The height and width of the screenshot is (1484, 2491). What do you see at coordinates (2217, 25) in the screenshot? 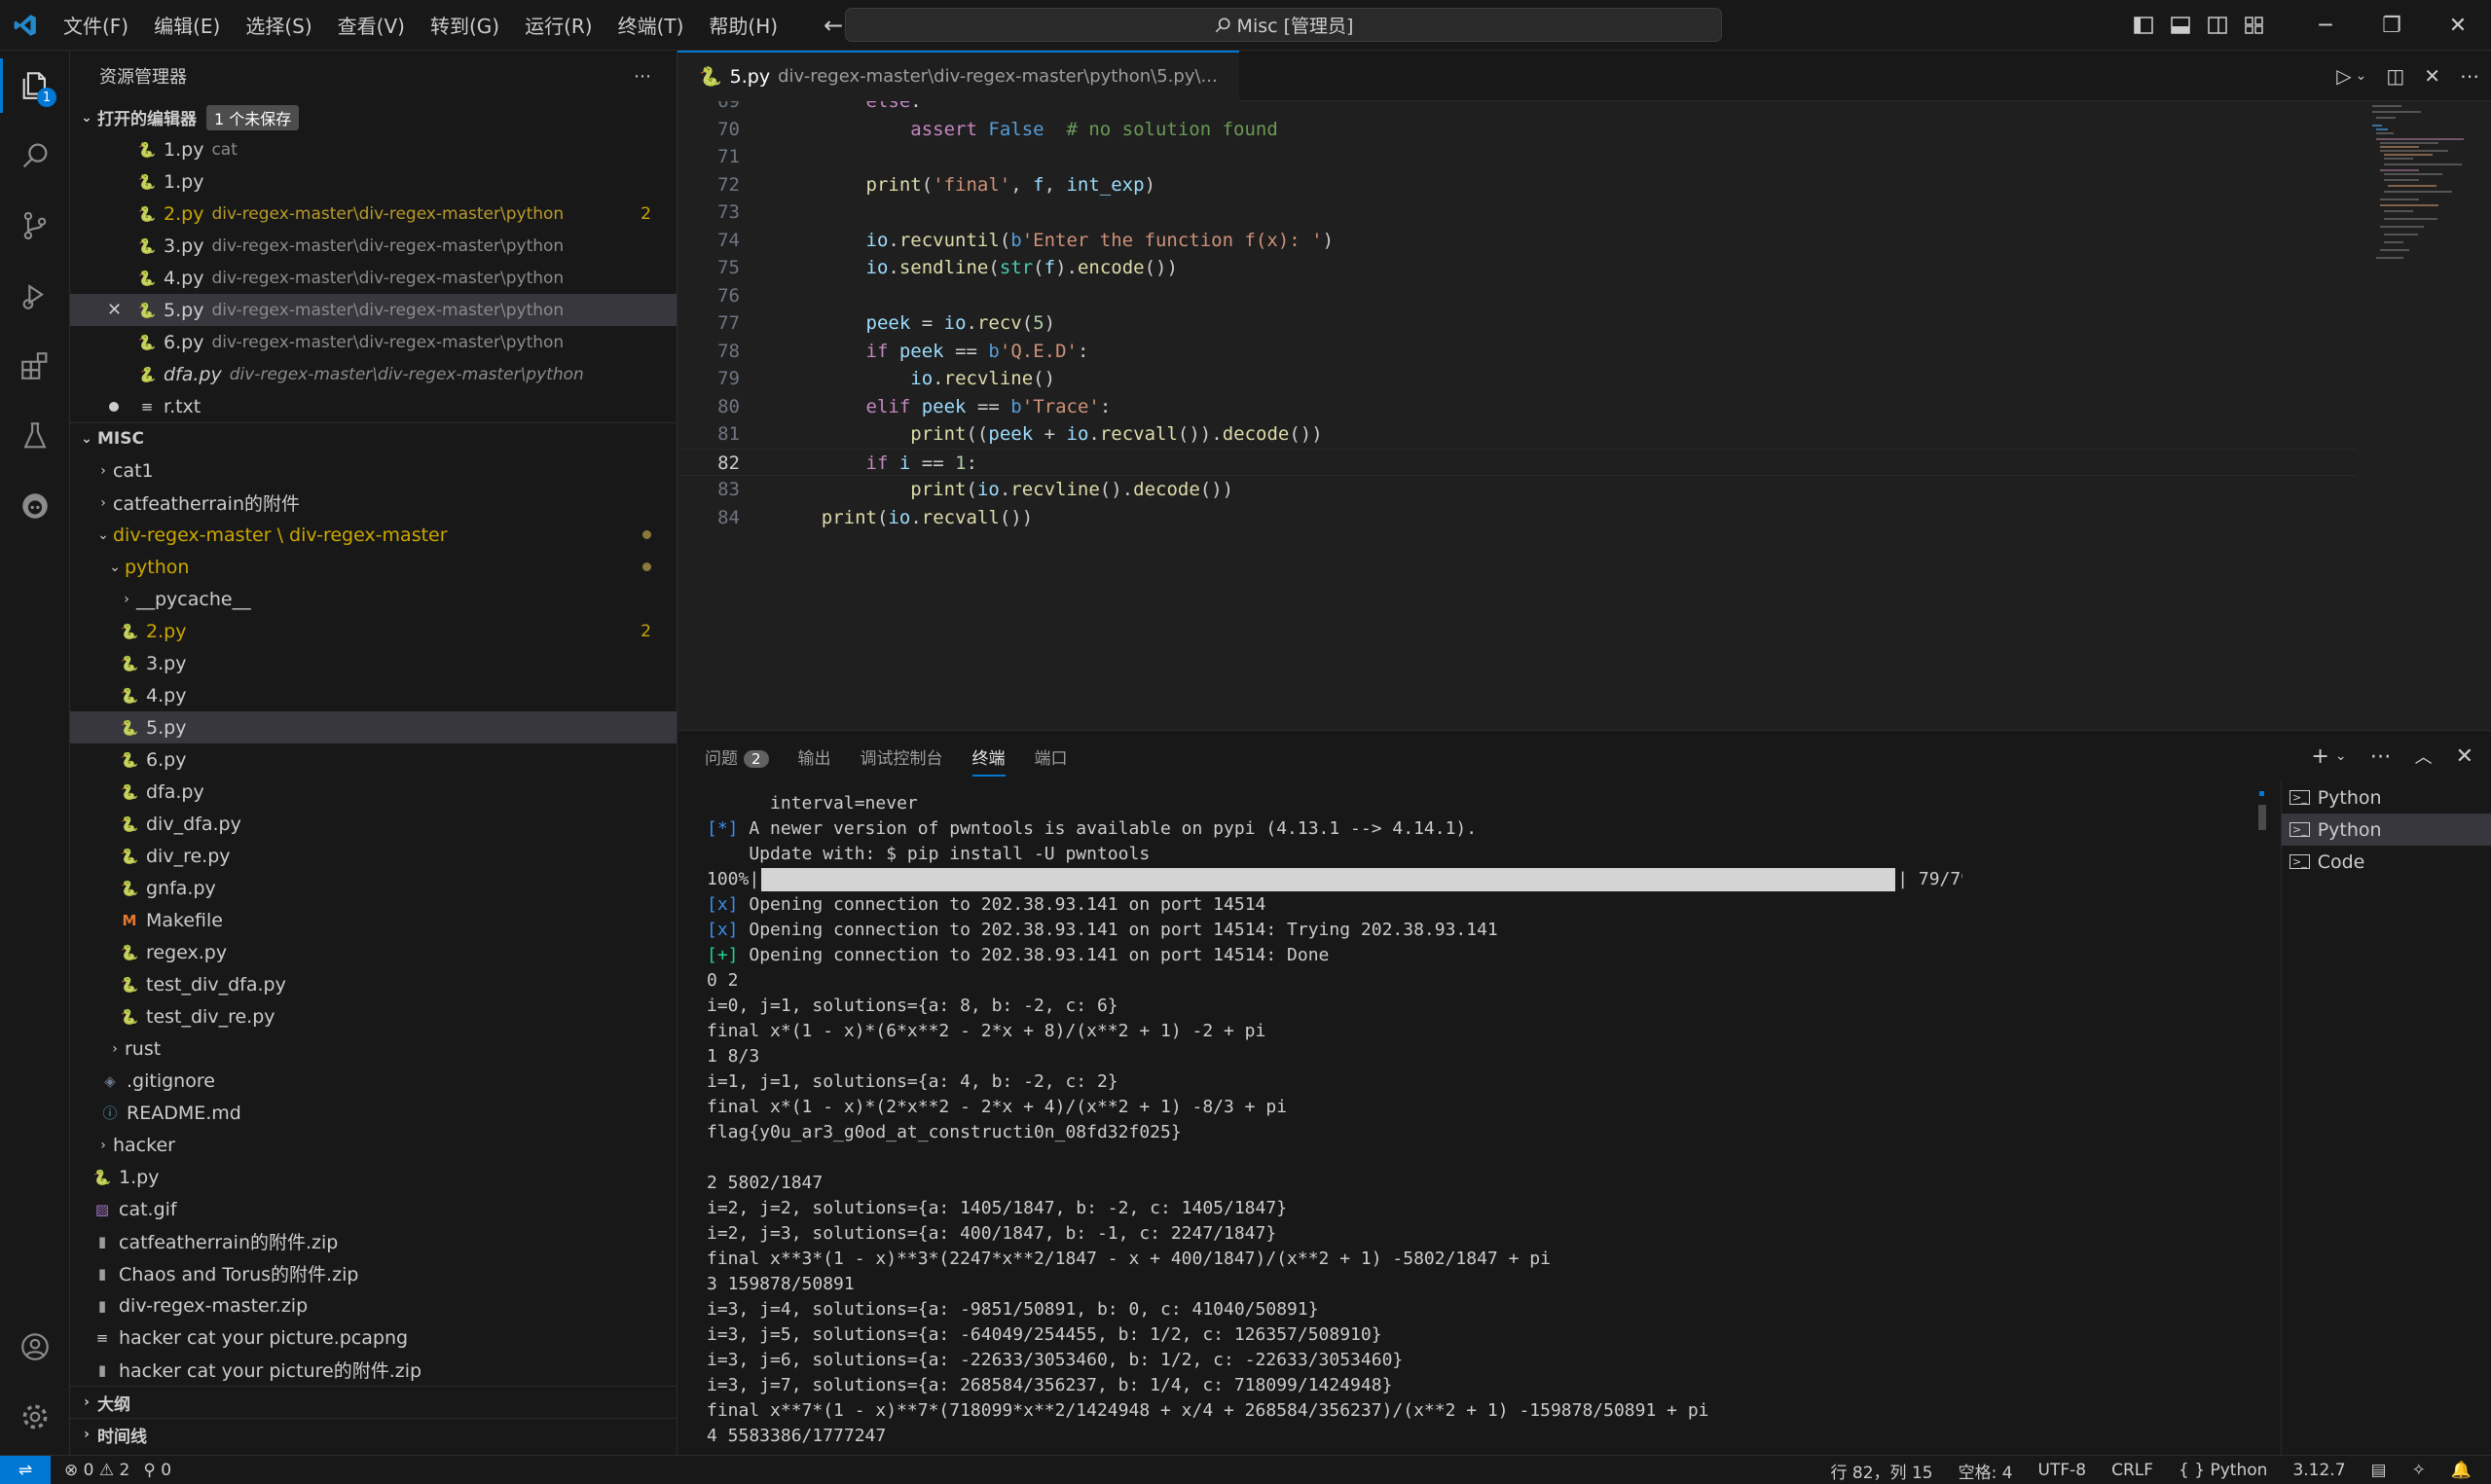
I see `toggle-secondary-sidebar-icon` at bounding box center [2217, 25].